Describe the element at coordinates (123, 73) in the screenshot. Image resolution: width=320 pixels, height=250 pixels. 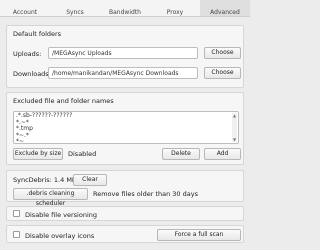
I see `downloads-field: /home/manikandan/MEGAsync Downloads` at that location.